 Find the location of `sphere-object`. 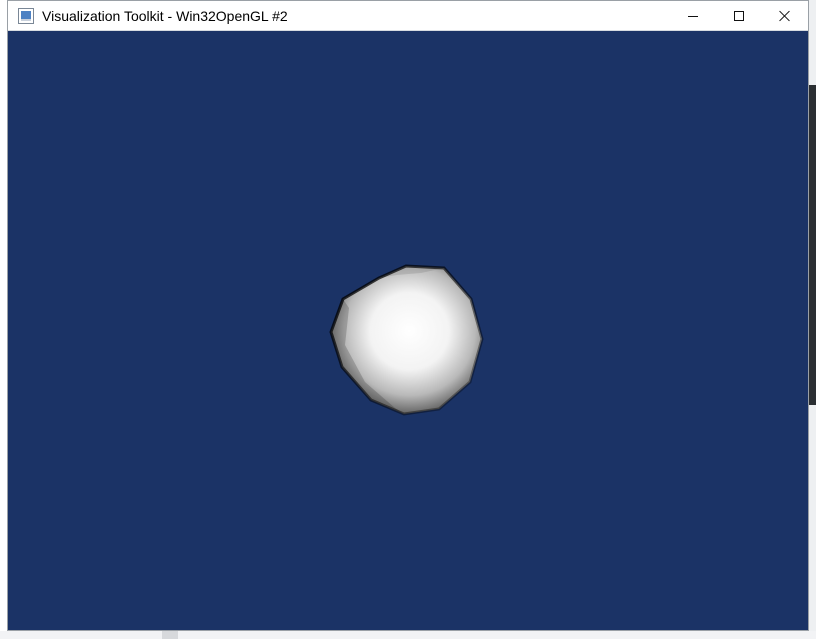

sphere-object is located at coordinates (408, 331).